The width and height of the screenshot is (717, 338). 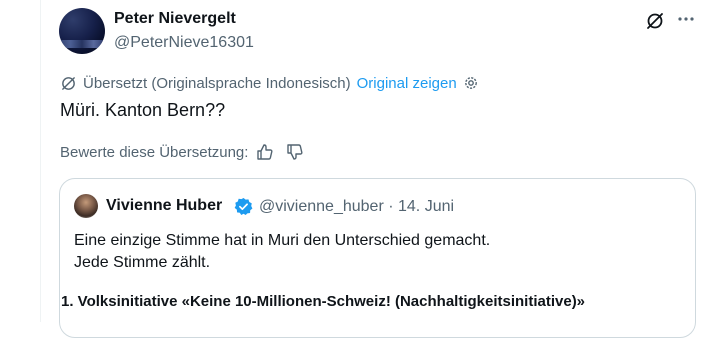 I want to click on author-name: Peter Nievergelt, so click(x=175, y=19).